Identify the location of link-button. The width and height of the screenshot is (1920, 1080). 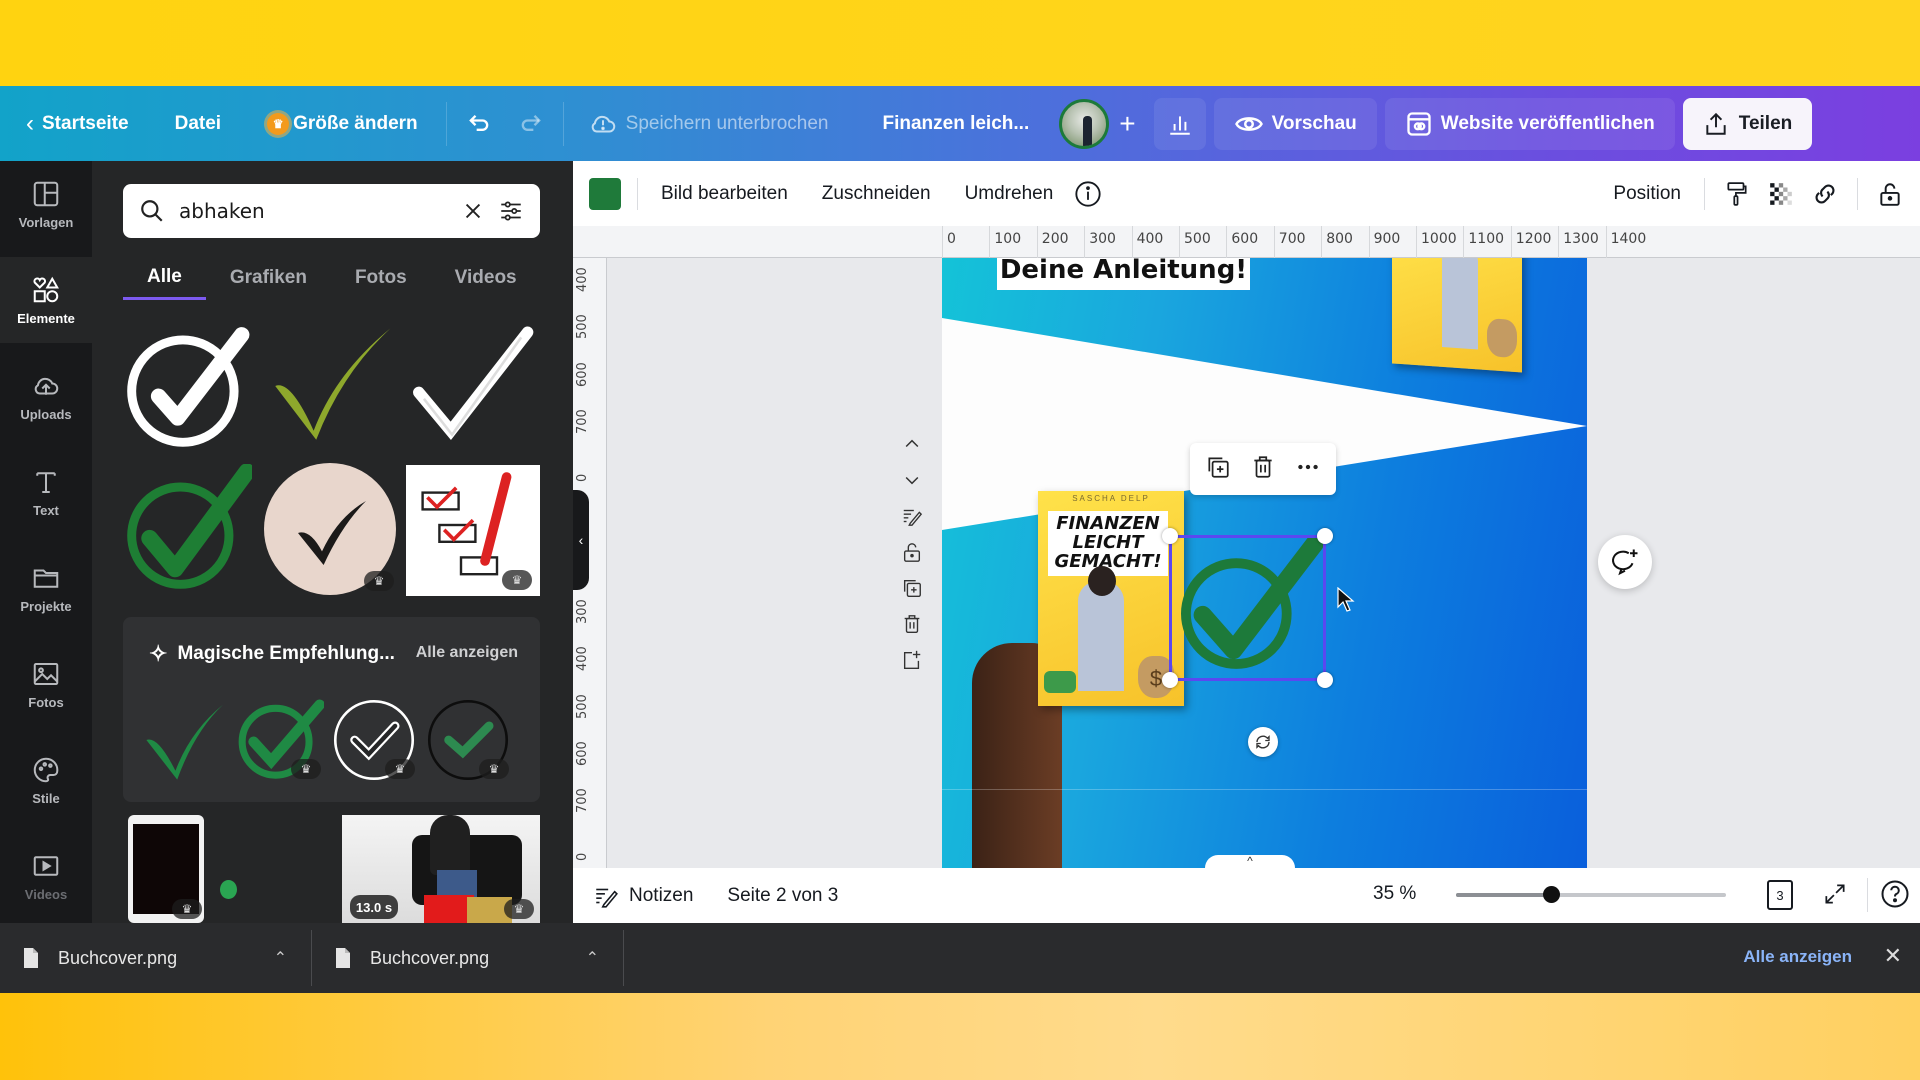
(1825, 194).